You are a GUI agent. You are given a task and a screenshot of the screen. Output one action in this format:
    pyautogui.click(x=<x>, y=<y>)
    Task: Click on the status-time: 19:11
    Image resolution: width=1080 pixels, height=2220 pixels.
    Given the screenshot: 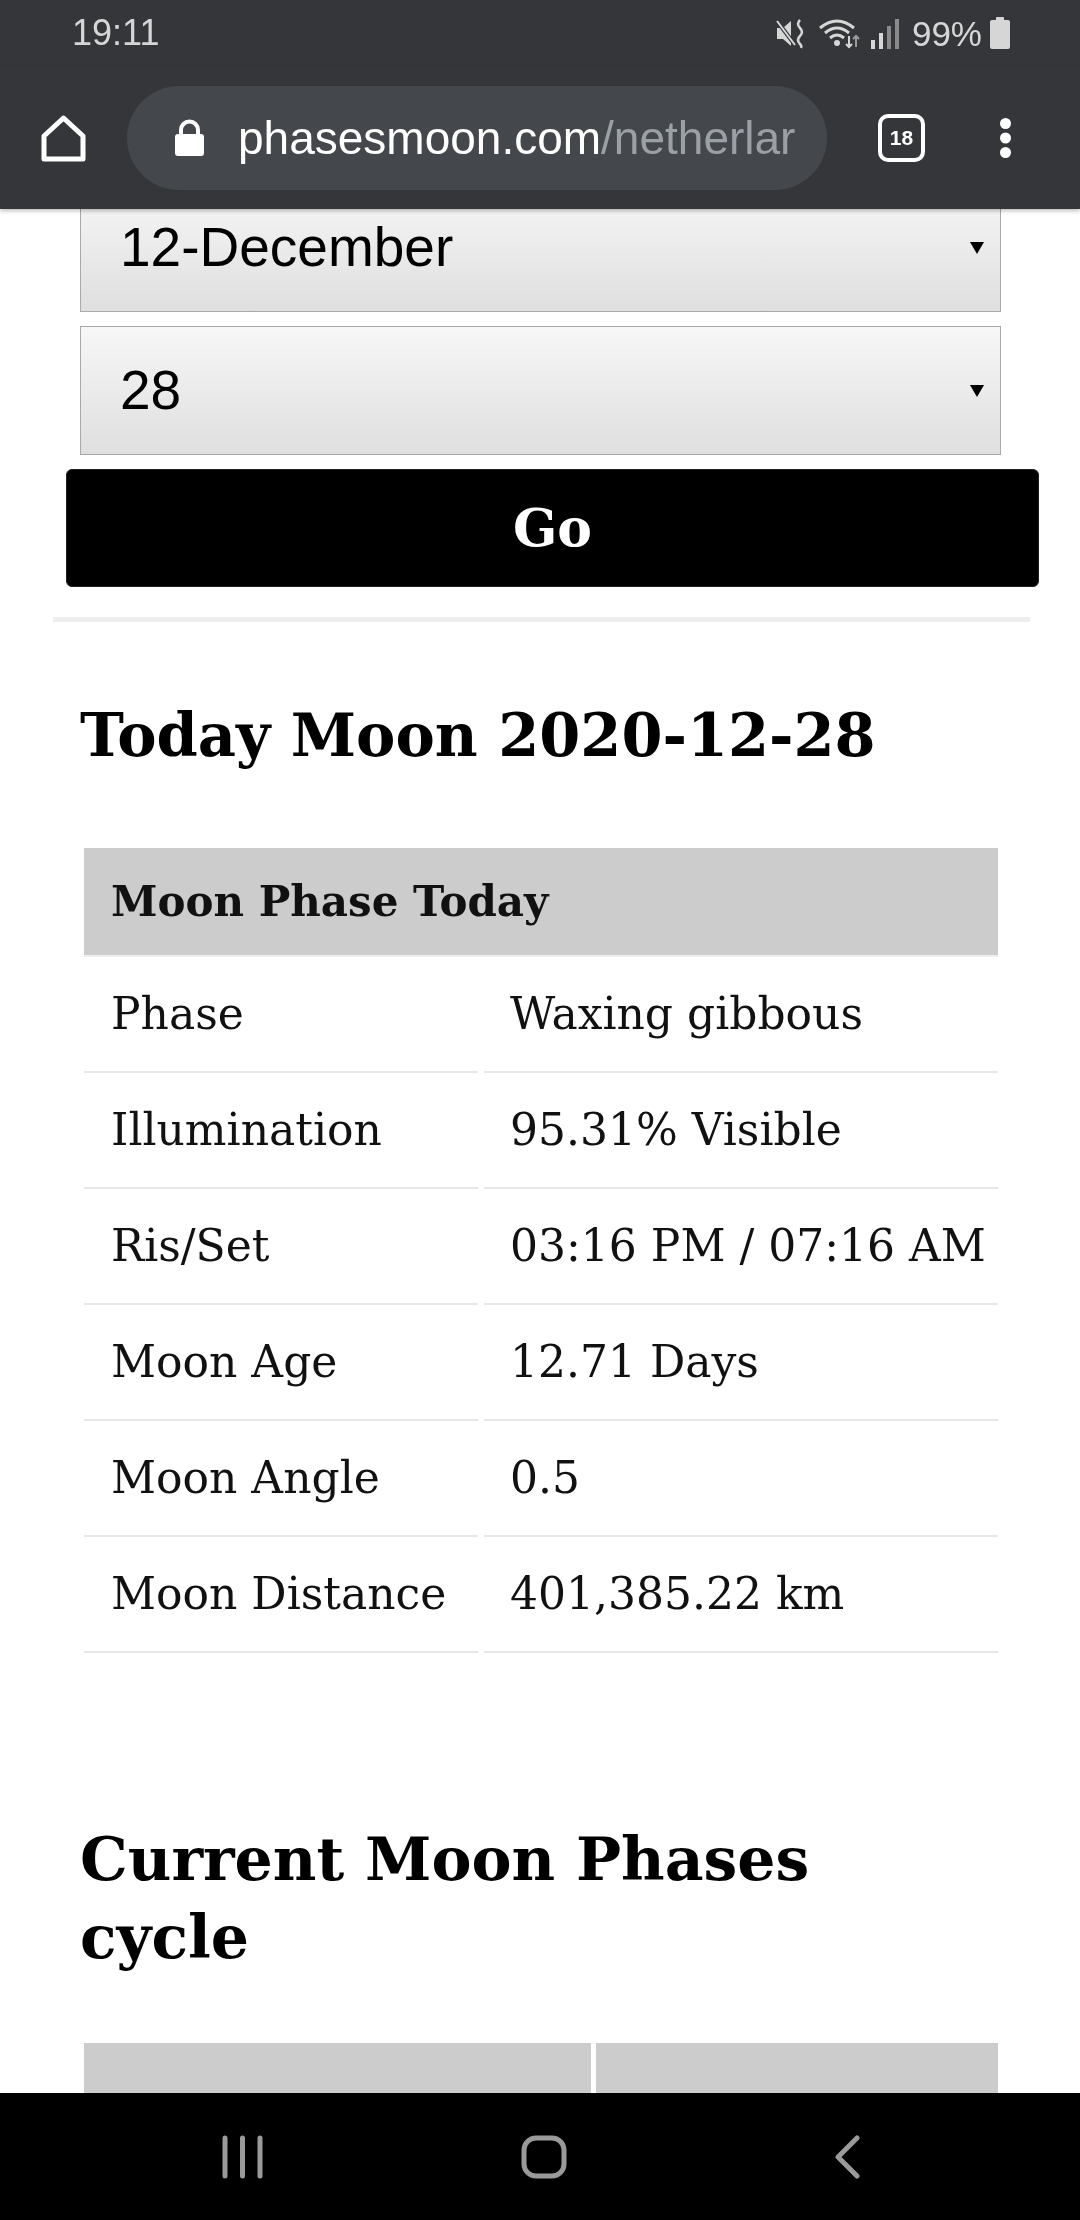 What is the action you would take?
    pyautogui.click(x=116, y=33)
    